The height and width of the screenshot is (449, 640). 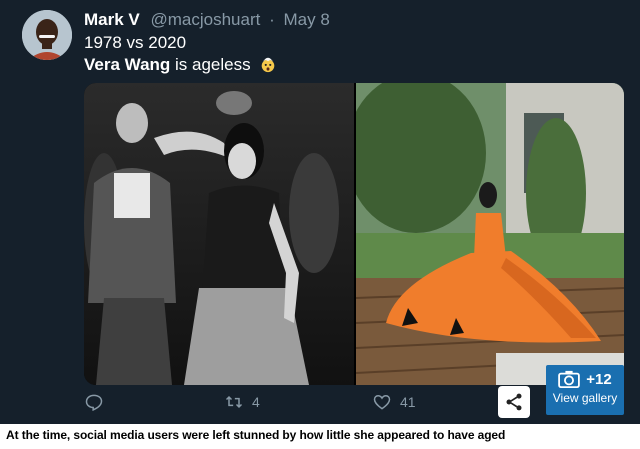 What do you see at coordinates (408, 402) in the screenshot?
I see `like-count: 41` at bounding box center [408, 402].